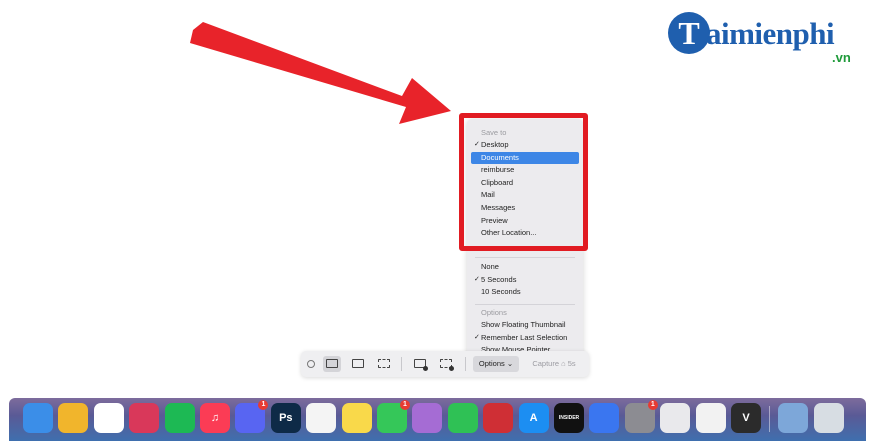 The image size is (870, 441). I want to click on timer-item-none: None, so click(525, 267).